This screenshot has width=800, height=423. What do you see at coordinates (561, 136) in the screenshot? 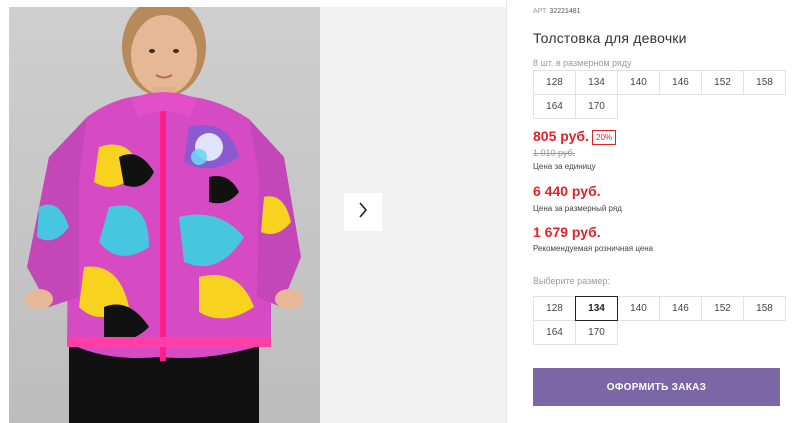
I see `unit-price: 805 руб.` at bounding box center [561, 136].